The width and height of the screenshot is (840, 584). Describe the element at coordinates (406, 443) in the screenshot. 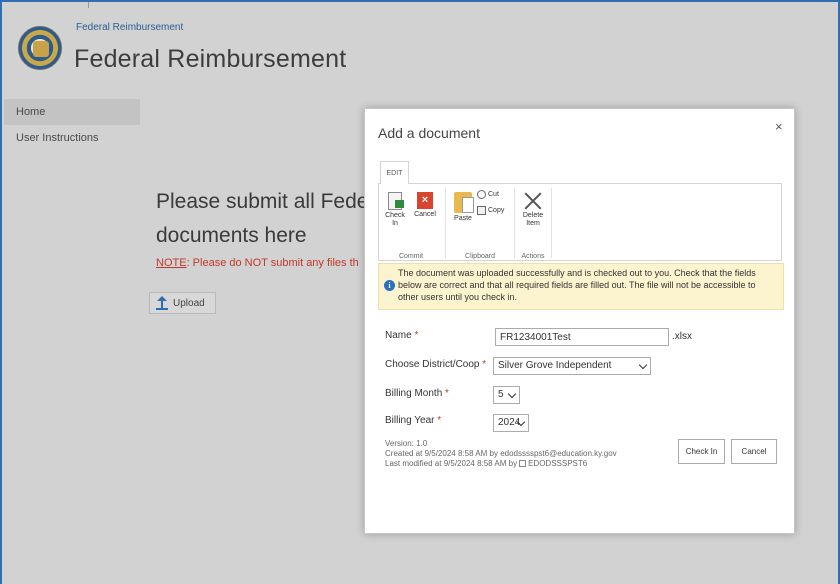

I see `version-text: Version: 1.0` at that location.